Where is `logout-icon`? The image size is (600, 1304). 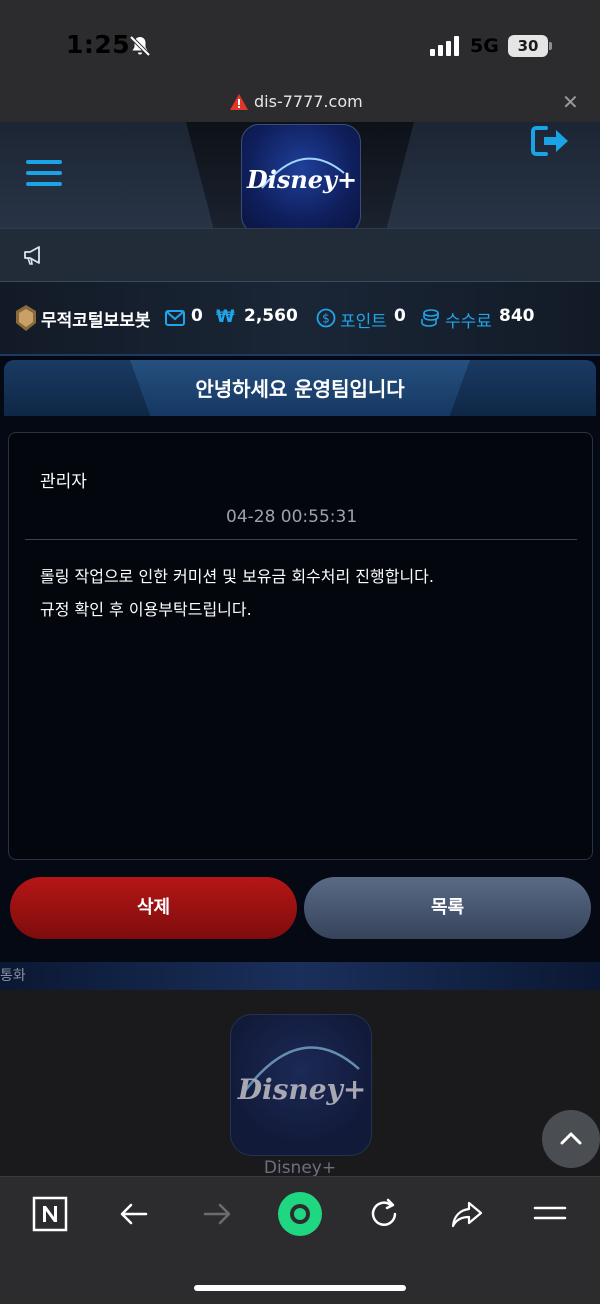 logout-icon is located at coordinates (551, 141).